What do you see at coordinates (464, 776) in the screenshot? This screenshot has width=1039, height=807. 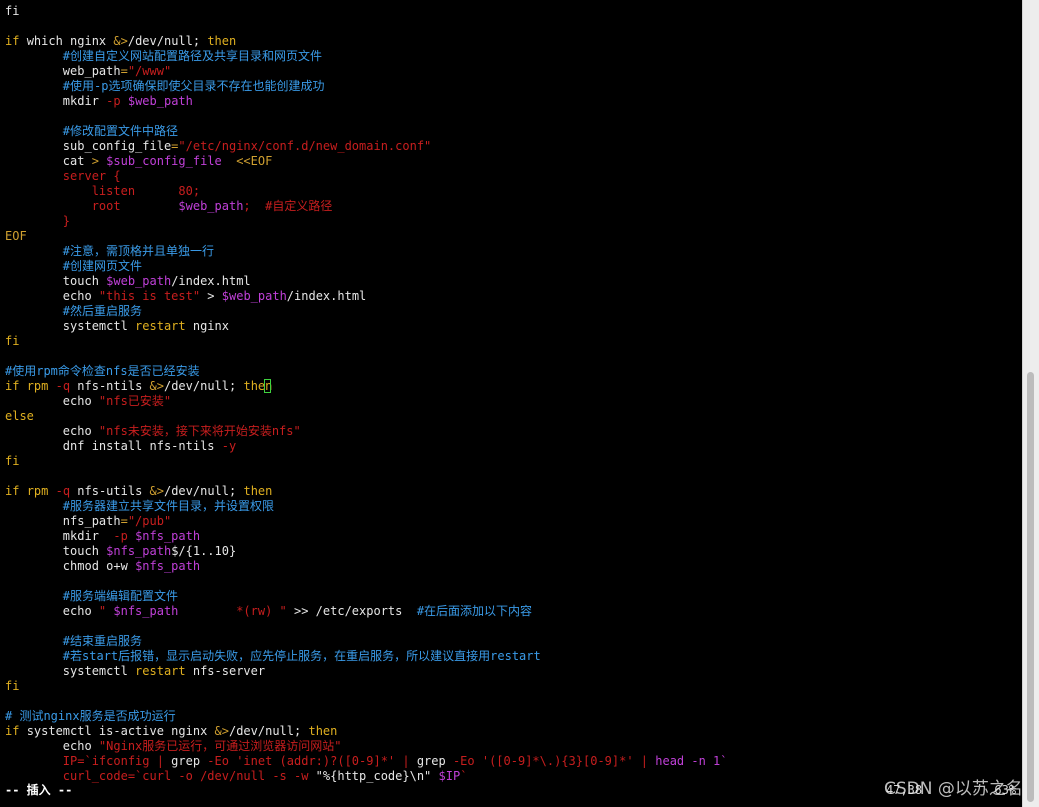 I see `code-token: `` at bounding box center [464, 776].